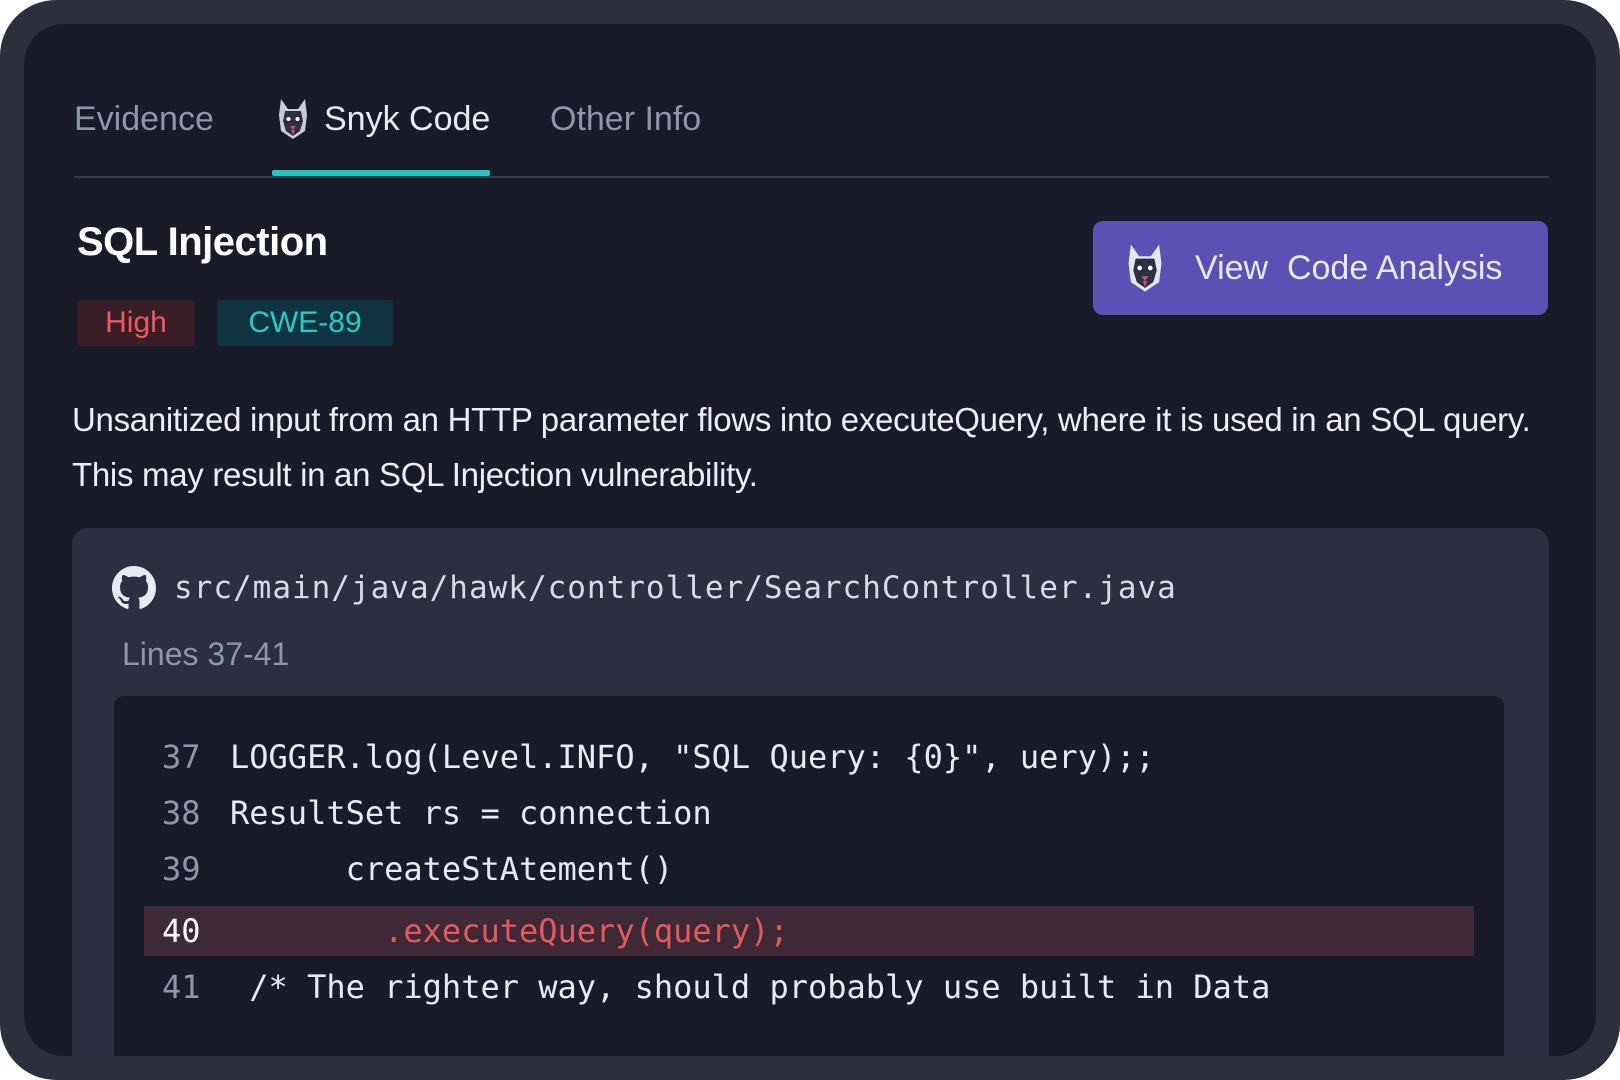  What do you see at coordinates (136, 323) in the screenshot?
I see `severity-badge: High` at bounding box center [136, 323].